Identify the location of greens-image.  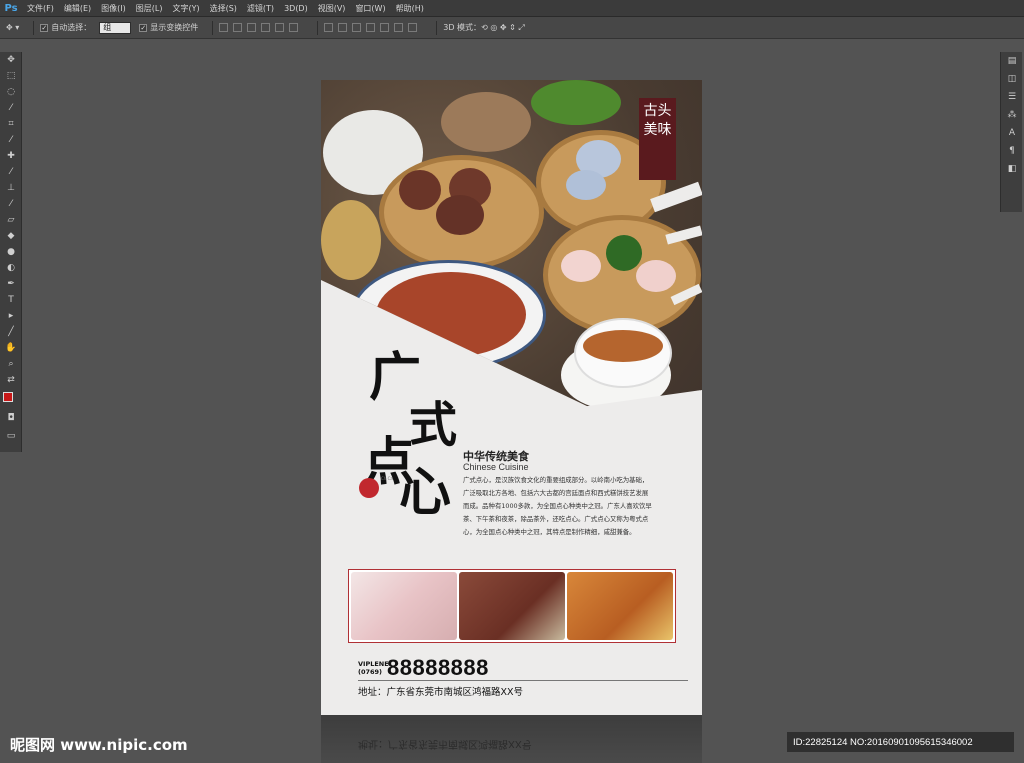
(576, 102).